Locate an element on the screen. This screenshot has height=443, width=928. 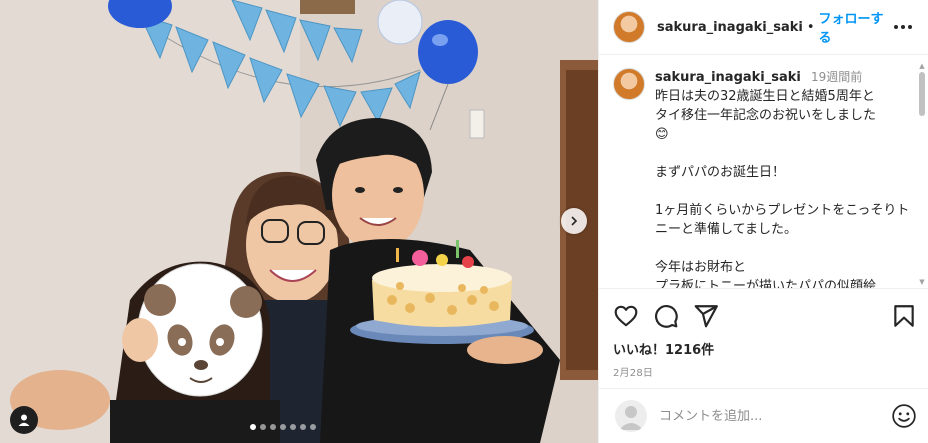
user-tag-icon is located at coordinates (24, 420).